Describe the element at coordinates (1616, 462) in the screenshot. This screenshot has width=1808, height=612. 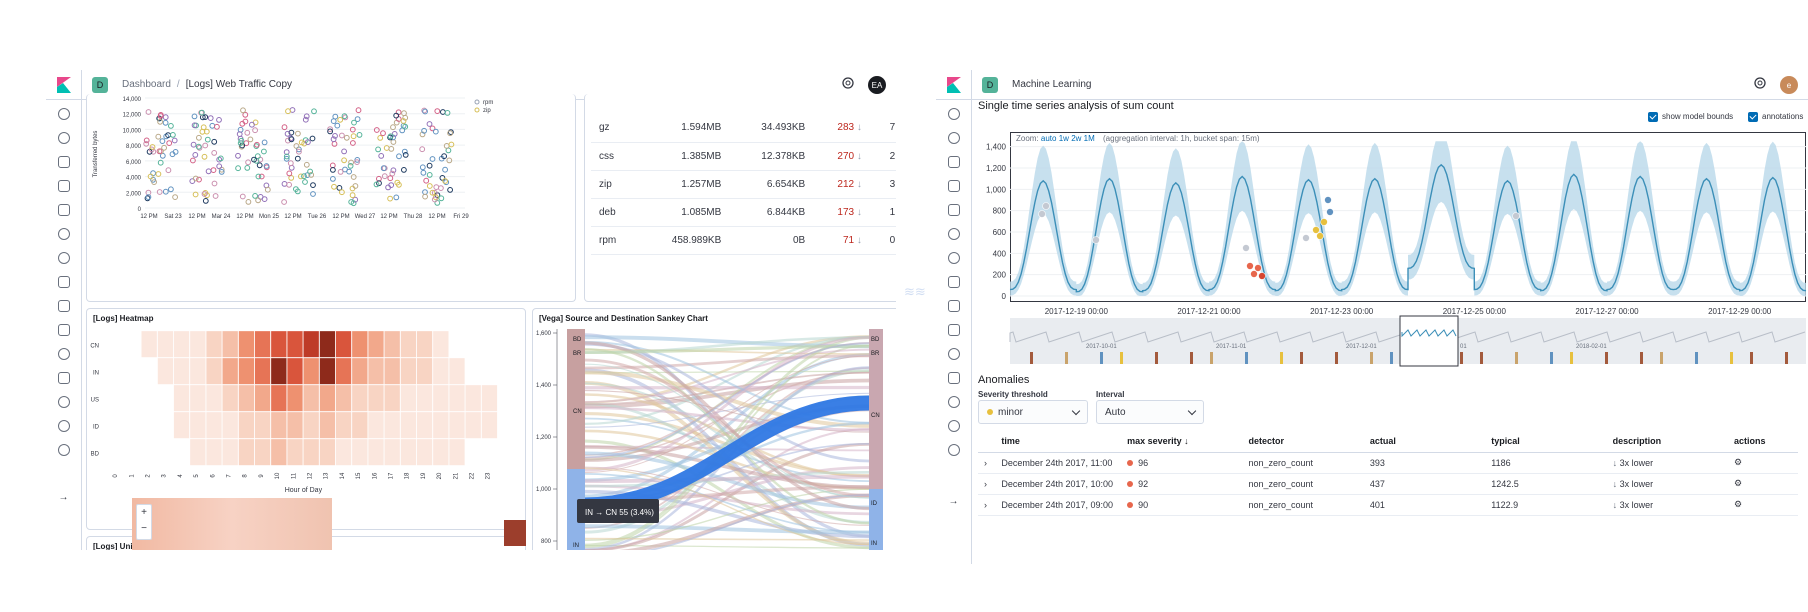
I see `arrow-down-icon: ↓` at that location.